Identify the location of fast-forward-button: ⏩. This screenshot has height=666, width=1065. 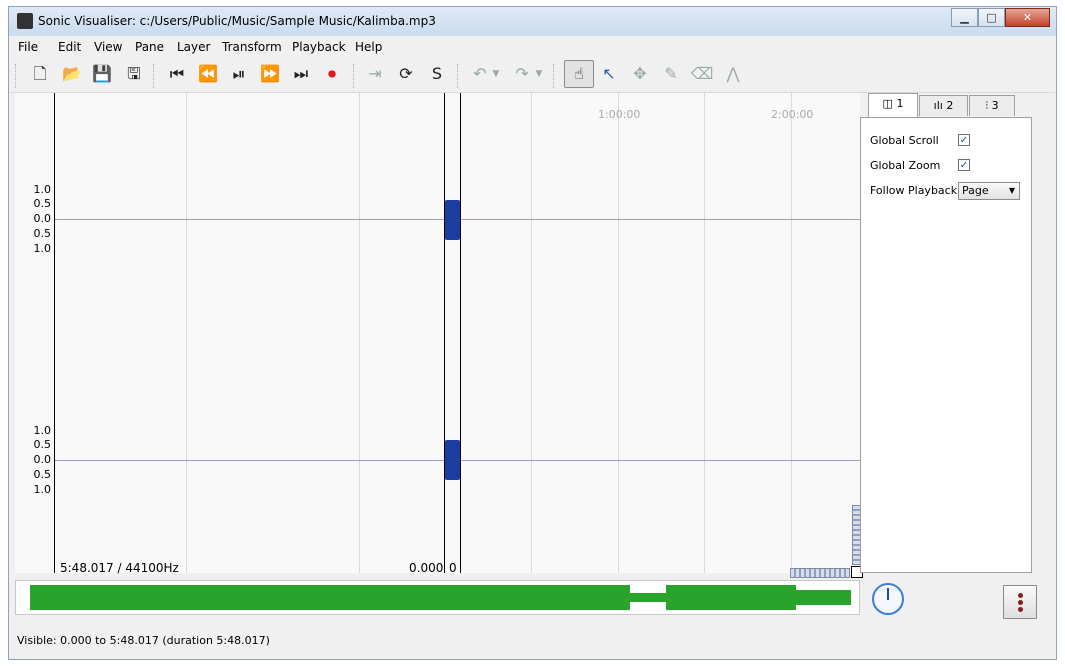
(270, 74).